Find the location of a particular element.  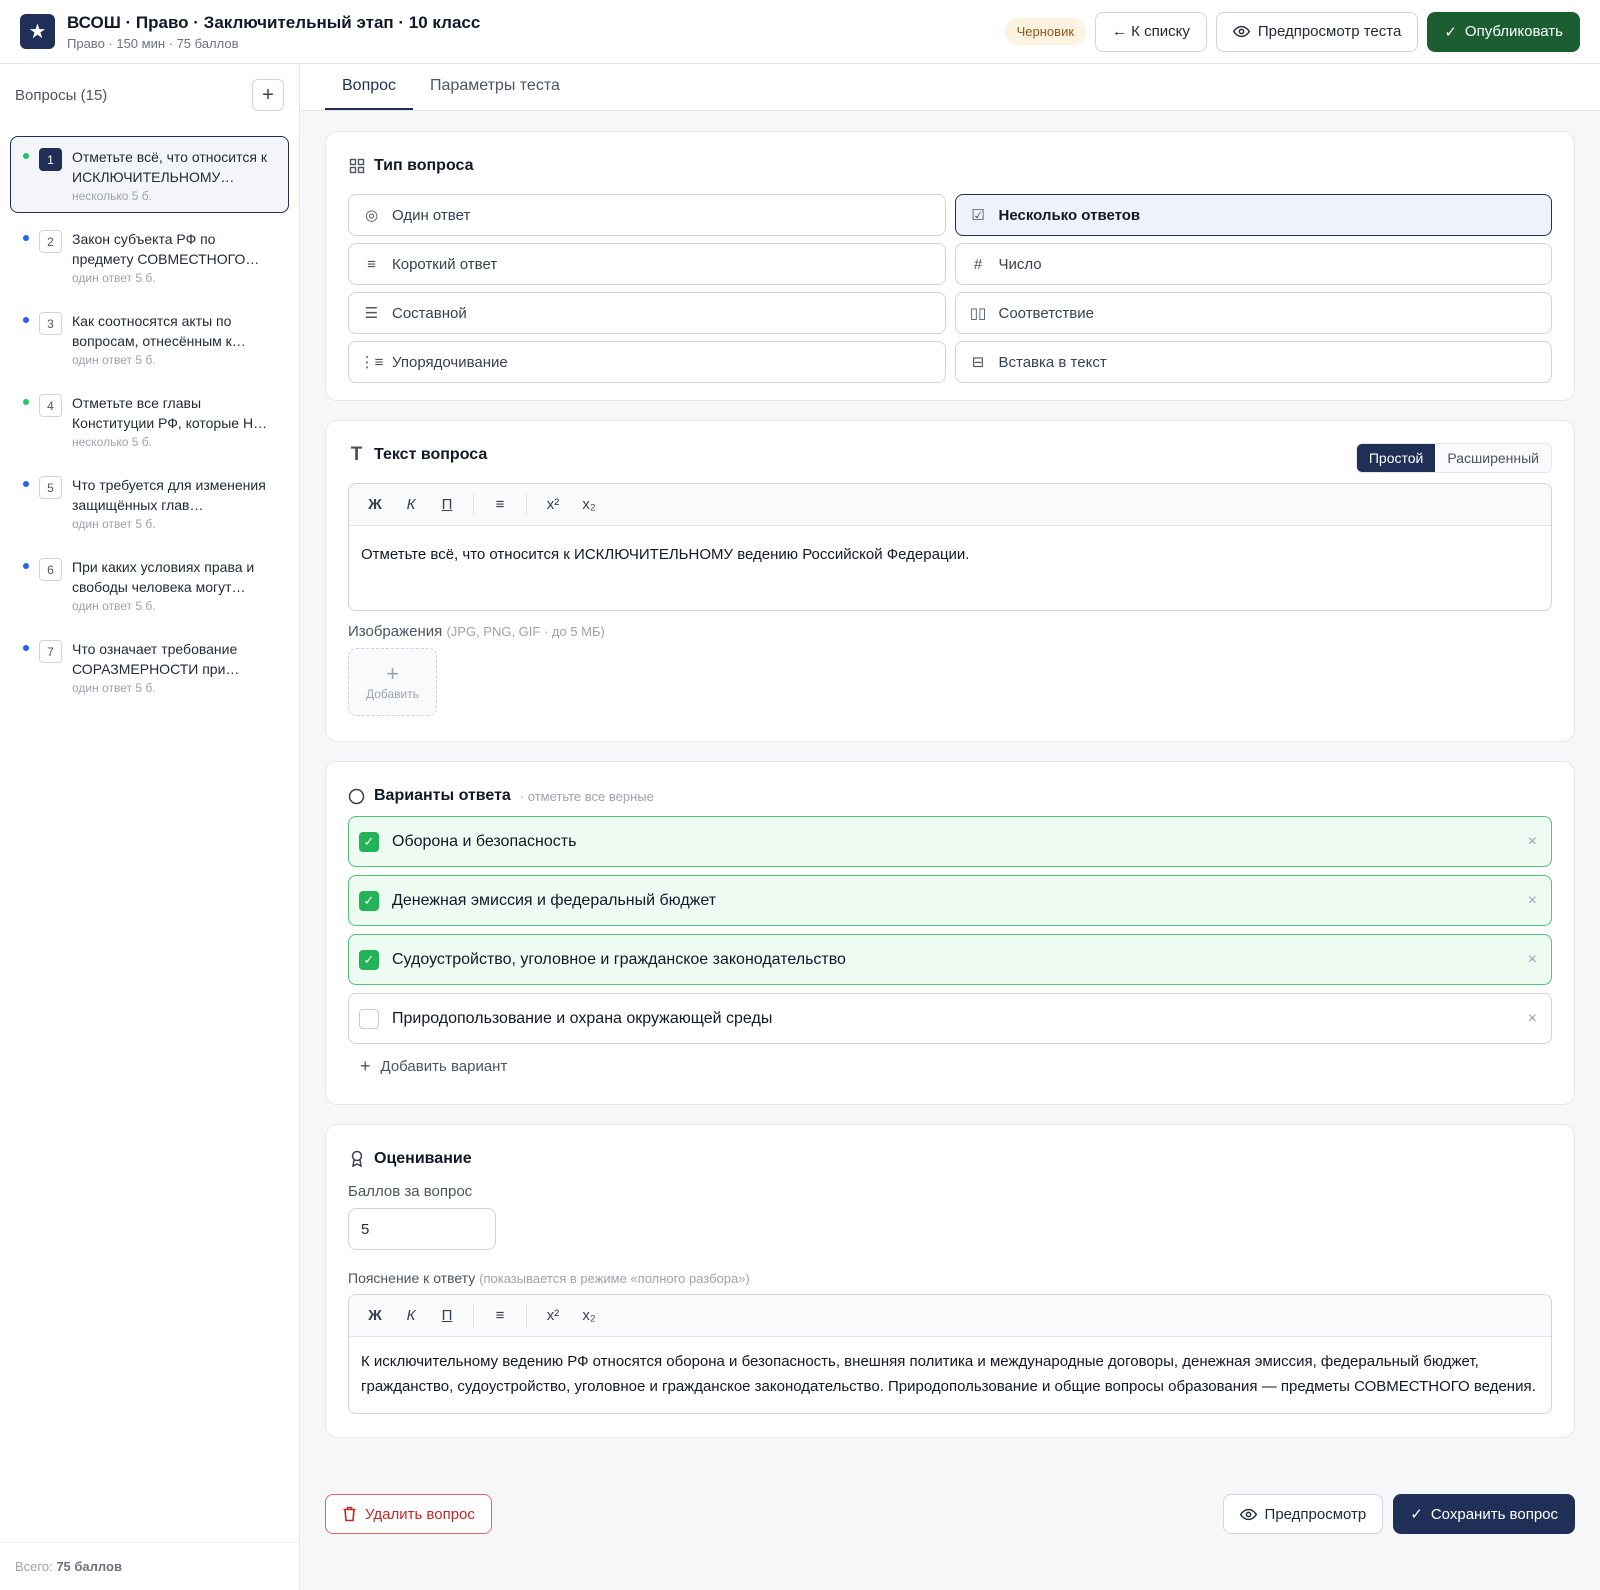

question-type-option: ◎ Один ответ is located at coordinates (647, 215).